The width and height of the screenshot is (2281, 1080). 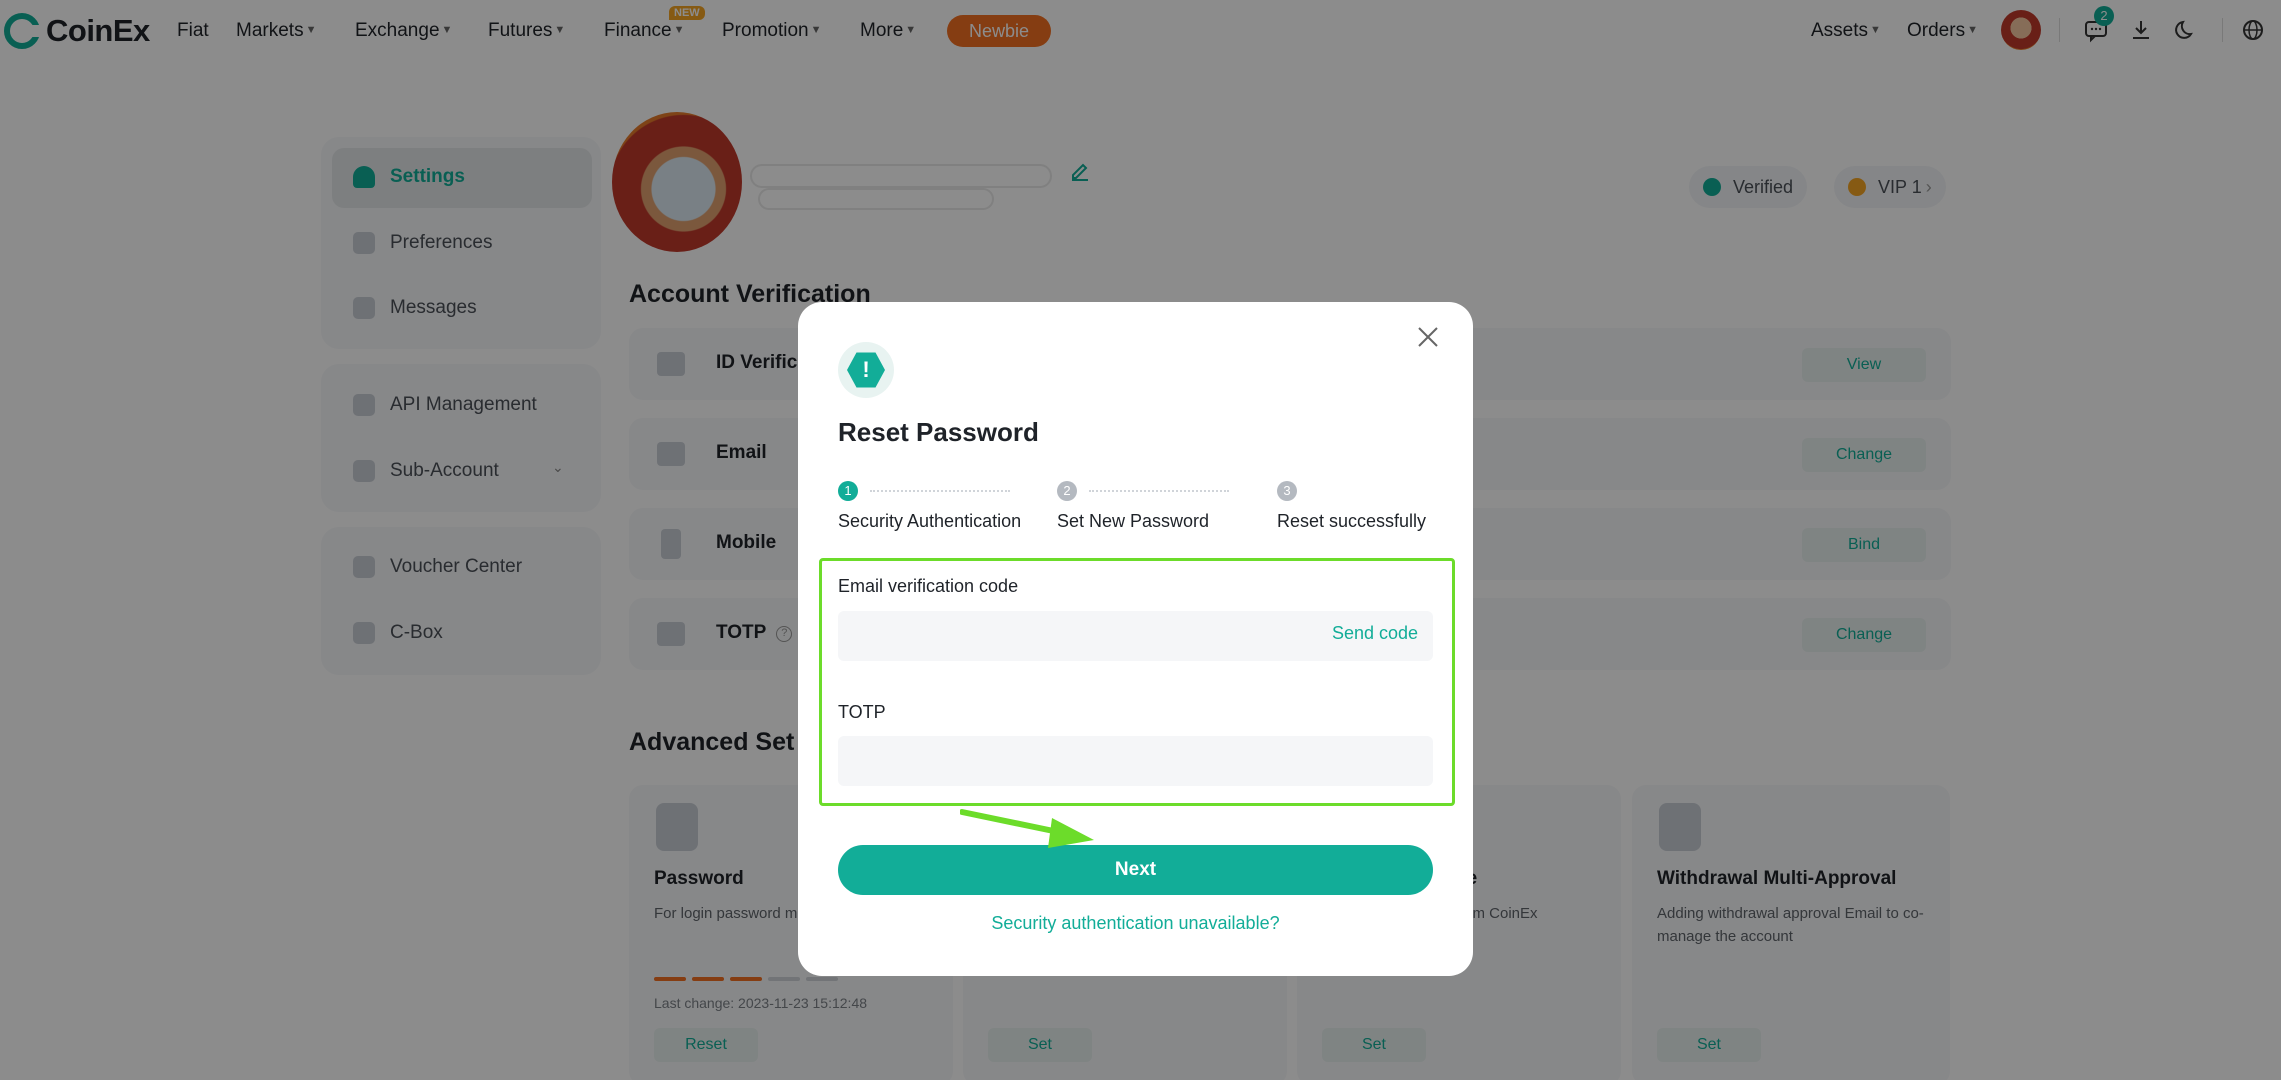 I want to click on step-label: Reset successfully, so click(x=1352, y=521).